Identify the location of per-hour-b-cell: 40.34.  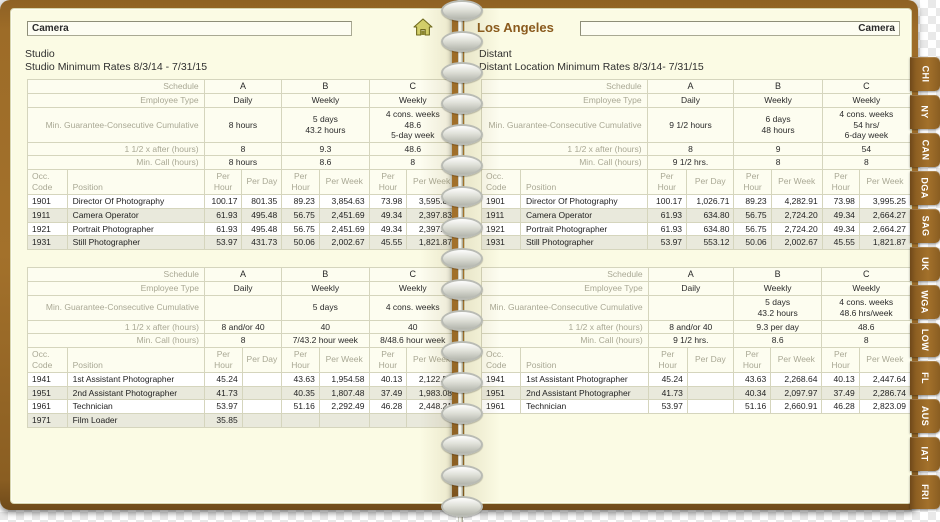
(752, 393).